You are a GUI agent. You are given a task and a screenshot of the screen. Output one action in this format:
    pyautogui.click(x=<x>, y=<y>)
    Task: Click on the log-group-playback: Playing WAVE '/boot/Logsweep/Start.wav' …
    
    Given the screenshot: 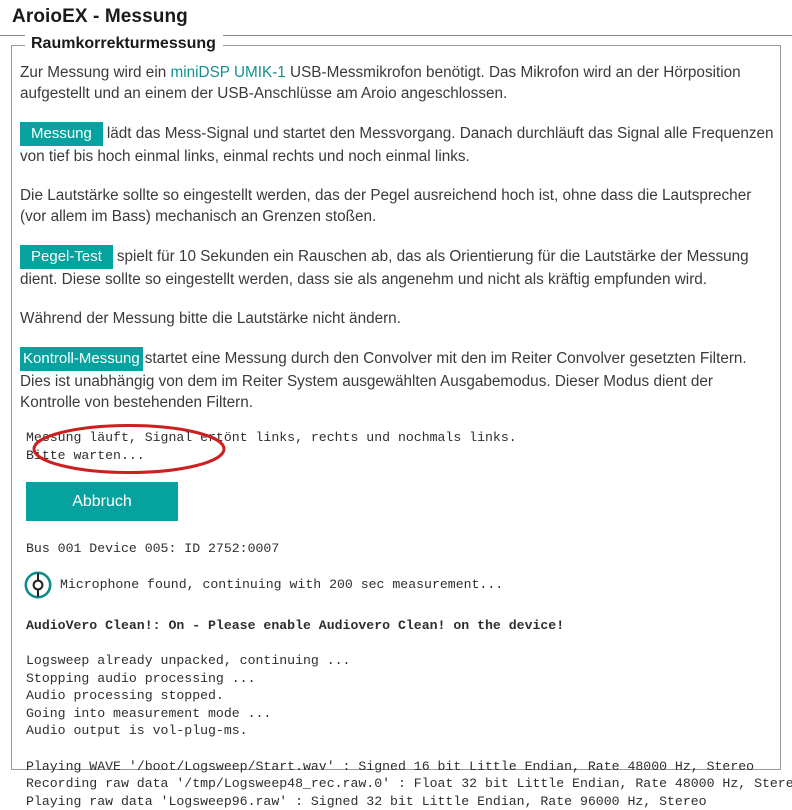 What is the action you would take?
    pyautogui.click(x=400, y=784)
    